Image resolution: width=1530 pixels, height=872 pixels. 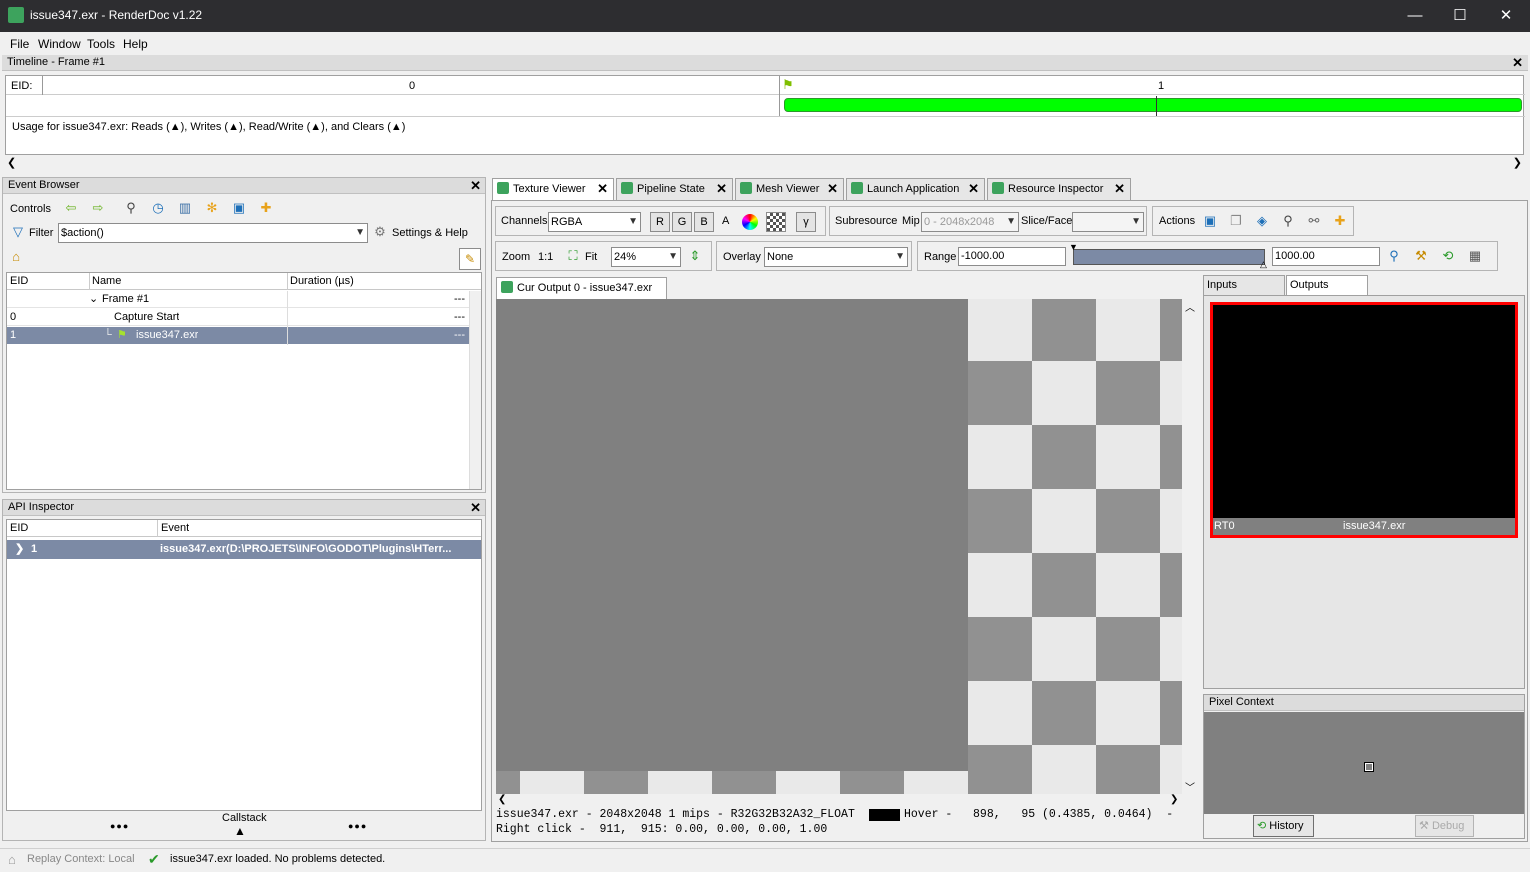 What do you see at coordinates (1421, 256) in the screenshot?
I see `auto-fit-wand-icon: ⚒` at bounding box center [1421, 256].